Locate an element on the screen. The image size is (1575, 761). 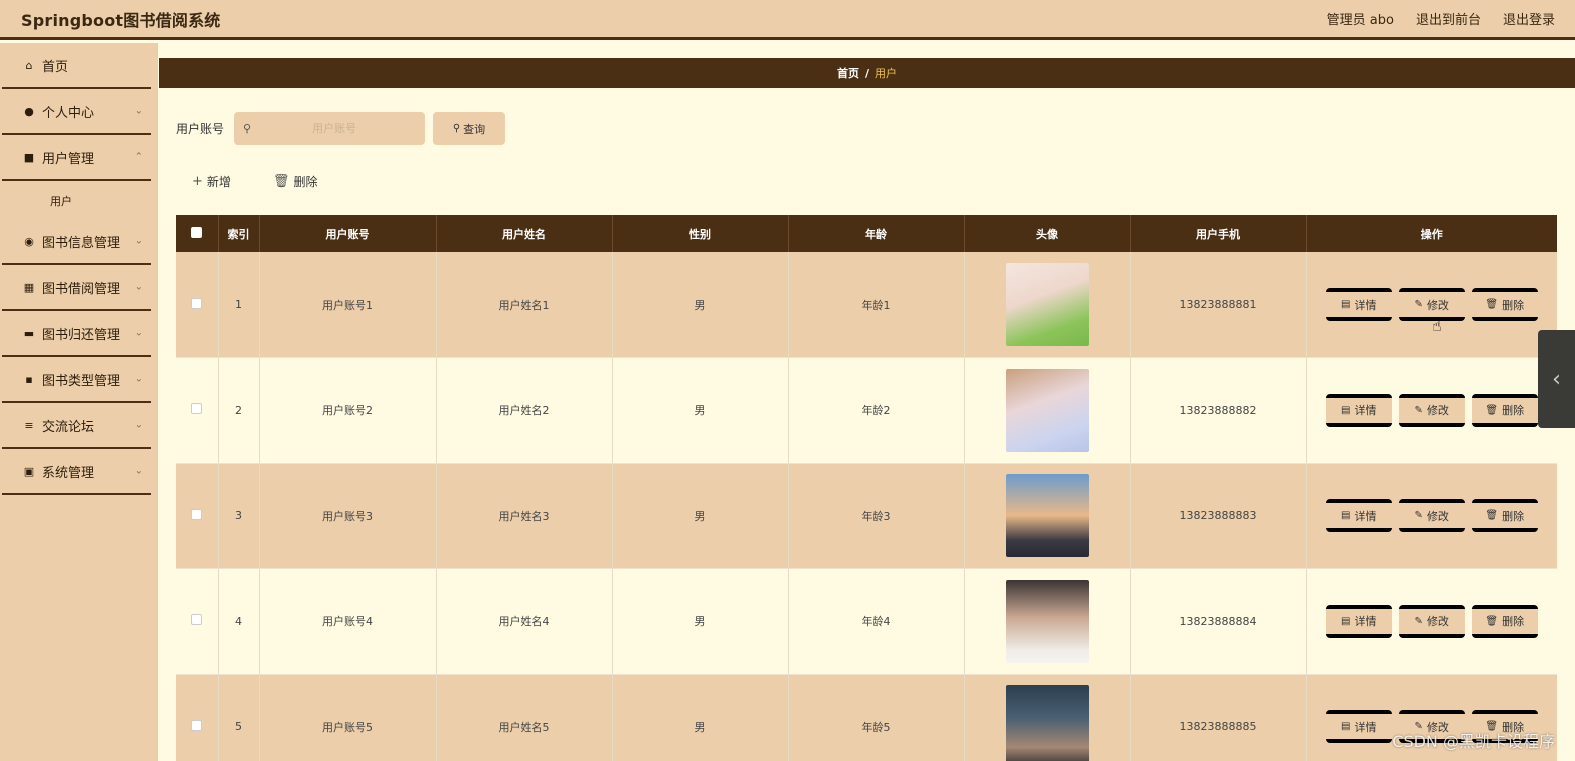
query-button-label: 查询 is located at coordinates (474, 129).